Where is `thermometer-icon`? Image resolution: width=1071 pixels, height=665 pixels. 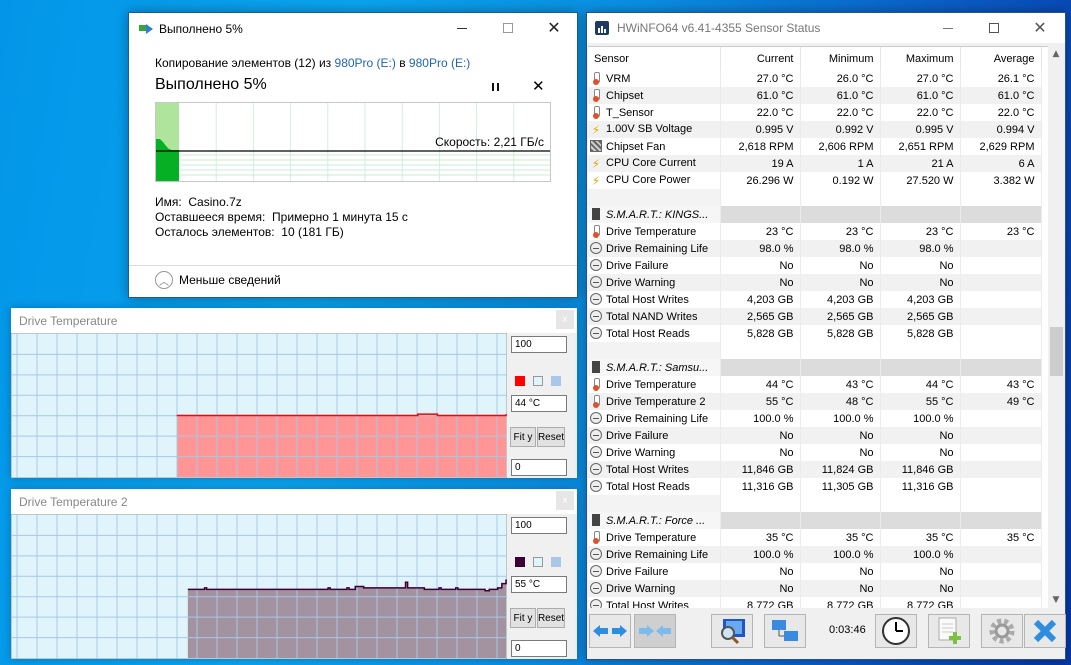 thermometer-icon is located at coordinates (596, 95).